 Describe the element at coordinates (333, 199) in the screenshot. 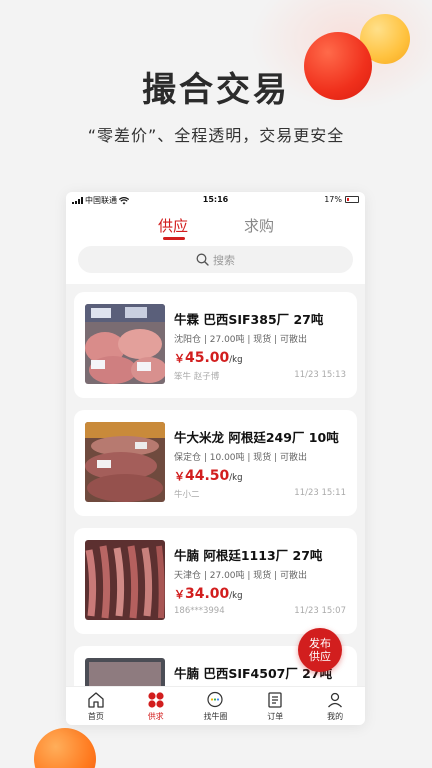

I see `battery-percent: 17%` at that location.